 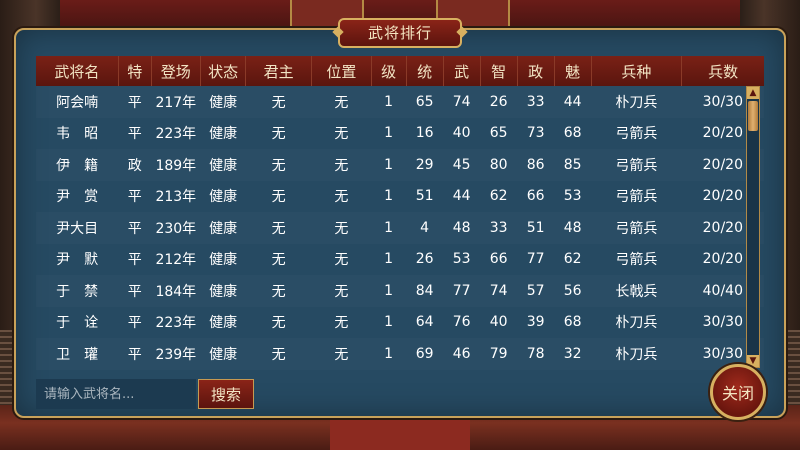 I want to click on table-cell: 79, so click(x=498, y=353).